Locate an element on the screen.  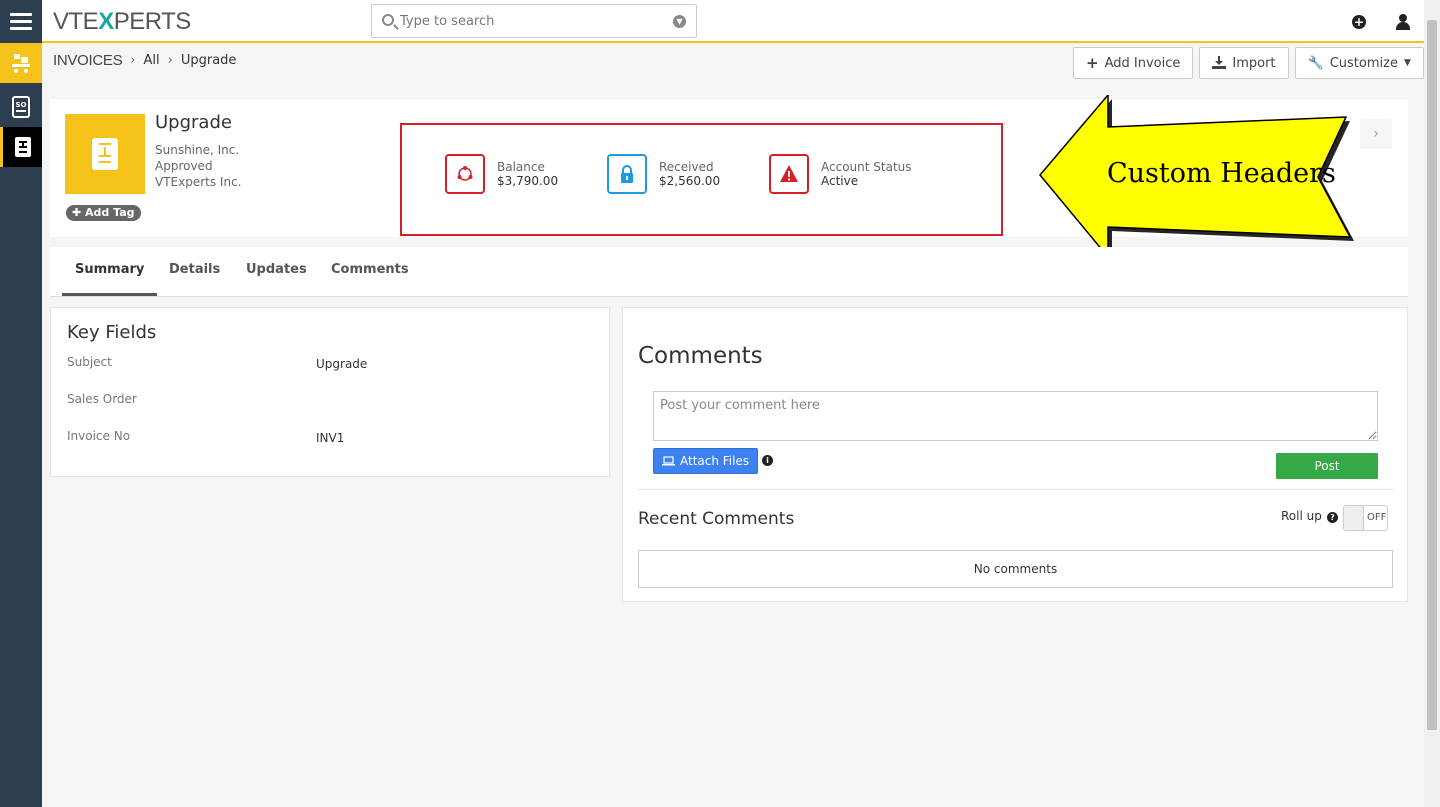
rollup-label: Roll up is located at coordinates (1301, 516).